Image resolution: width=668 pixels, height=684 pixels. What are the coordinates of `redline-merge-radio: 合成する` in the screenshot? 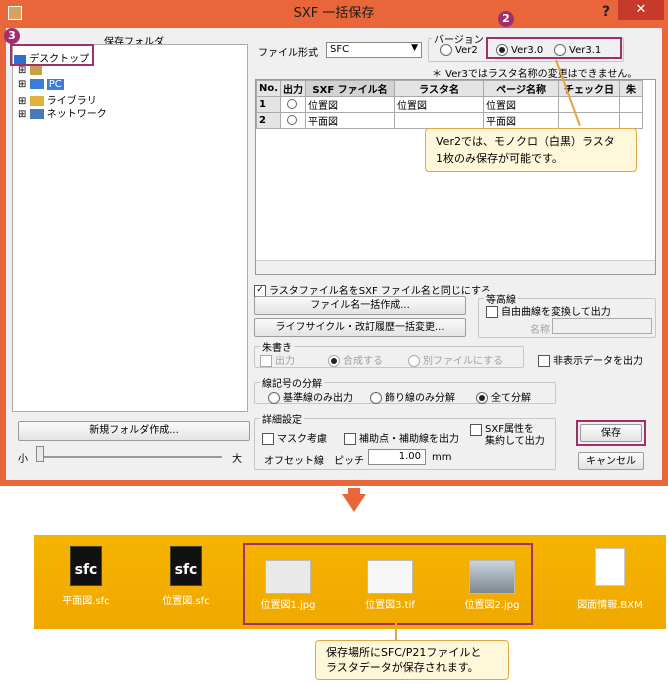 It's located at (355, 359).